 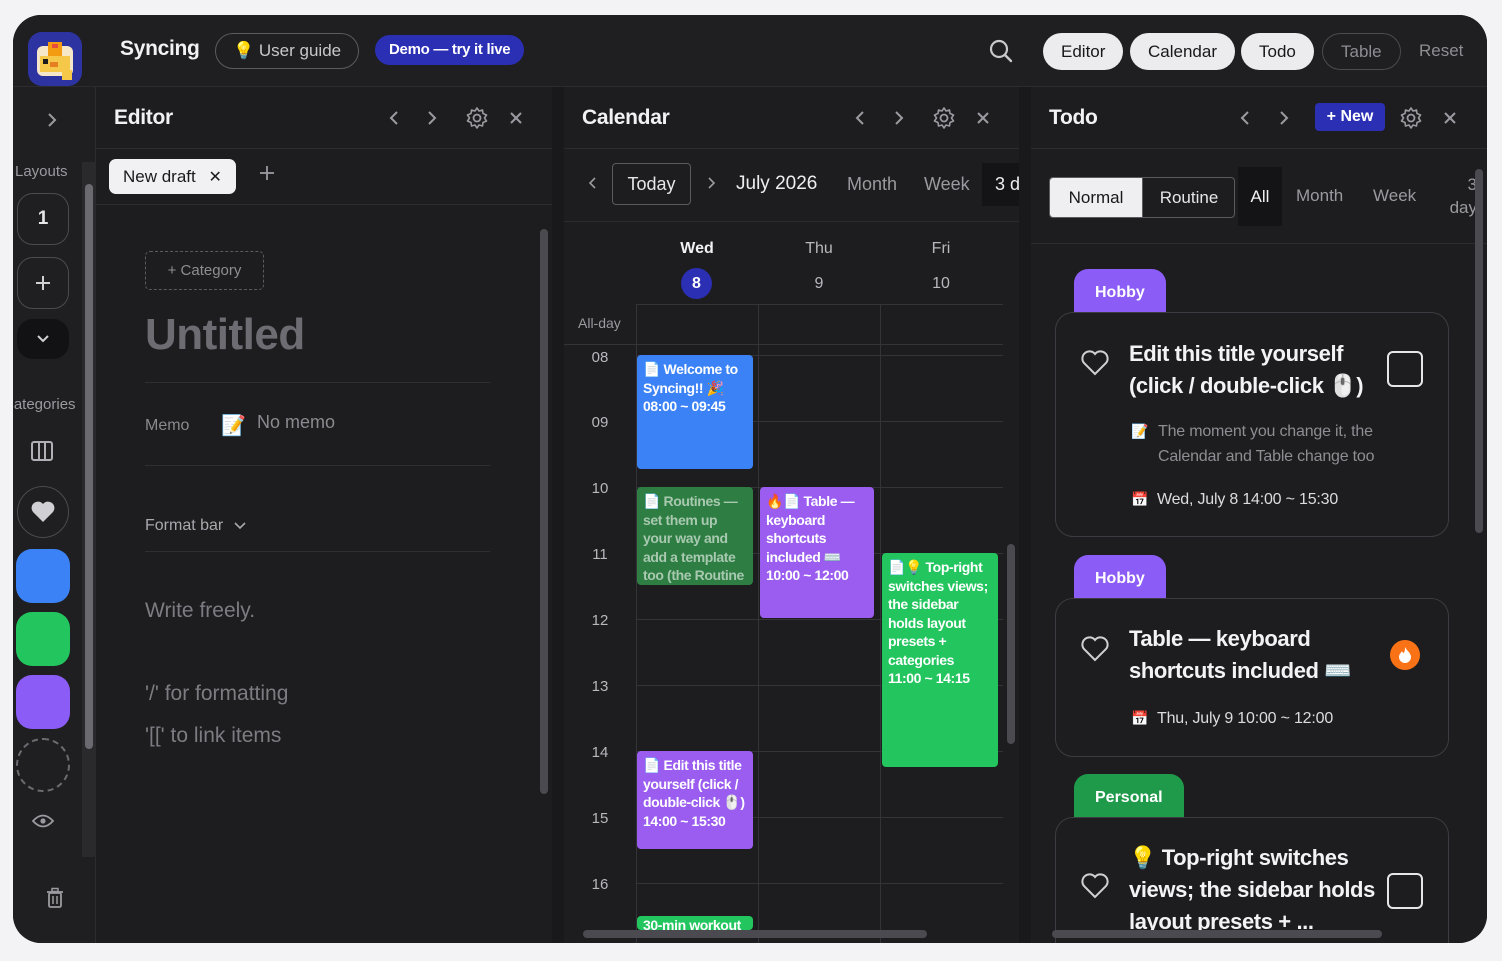 I want to click on event-title: 30-min workout, so click(x=692, y=923).